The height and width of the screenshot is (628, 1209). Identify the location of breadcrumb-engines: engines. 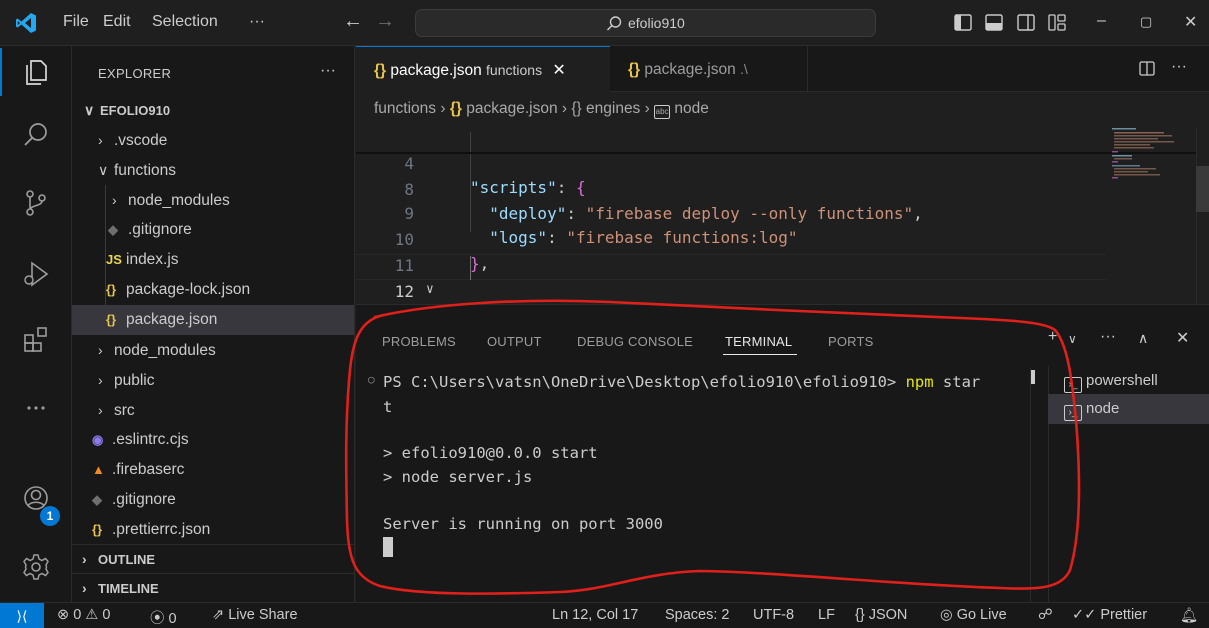
(613, 108).